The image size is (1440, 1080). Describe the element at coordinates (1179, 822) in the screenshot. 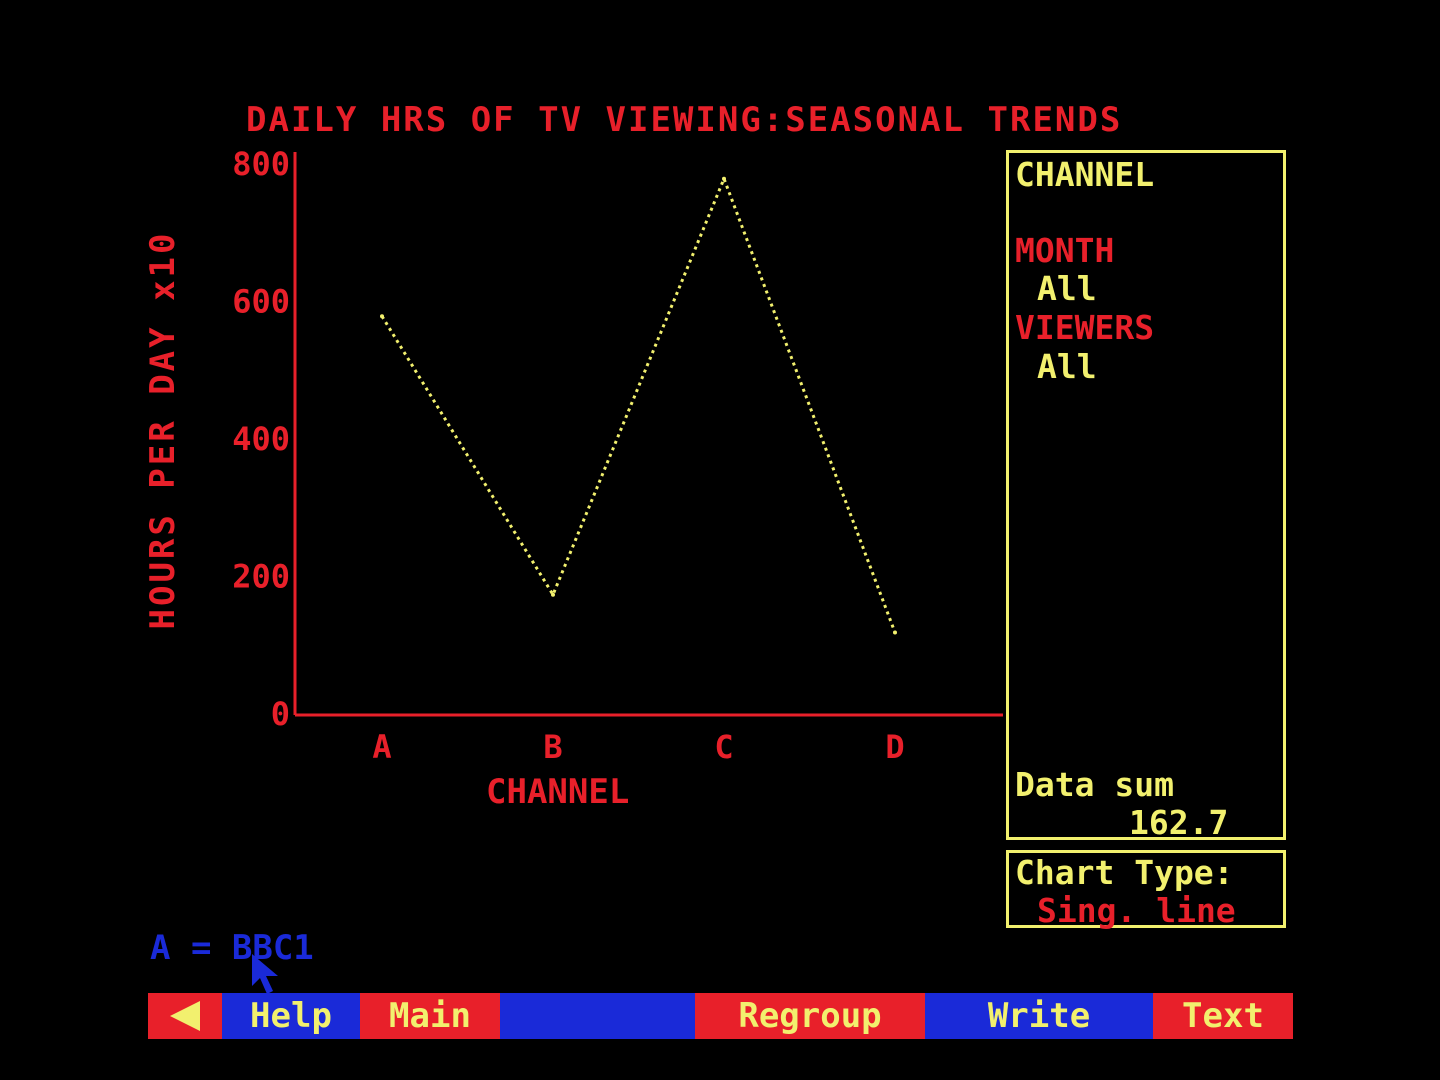

I see `data-sum-value: 162.7` at that location.